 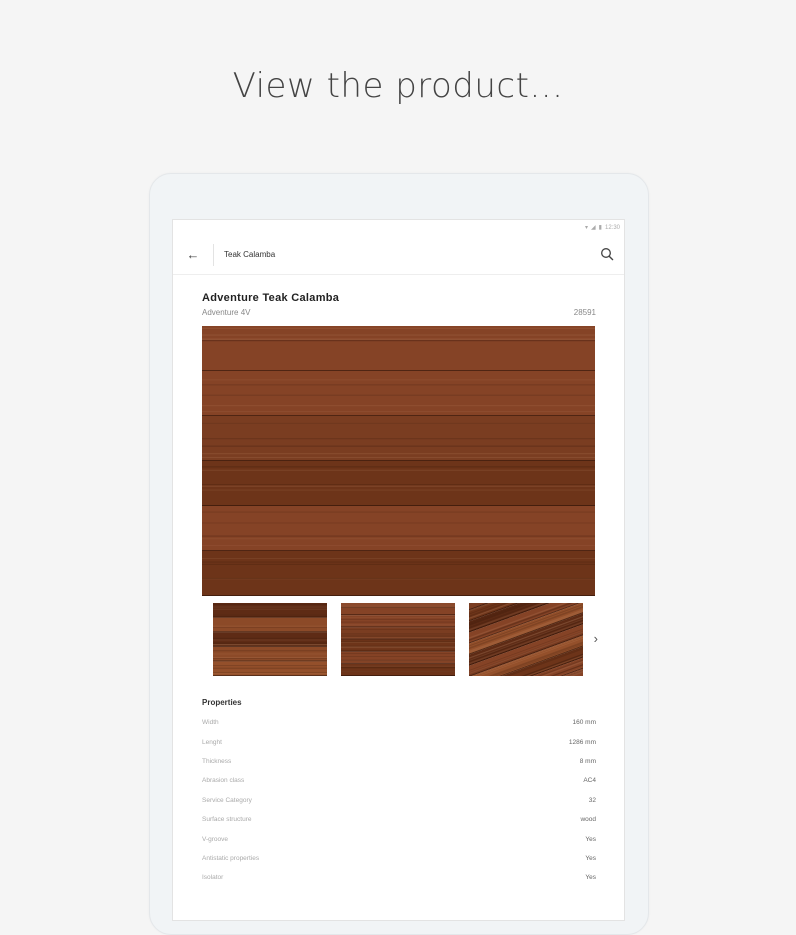 What do you see at coordinates (398, 255) in the screenshot?
I see `app-bar: ← Teak Calamba` at bounding box center [398, 255].